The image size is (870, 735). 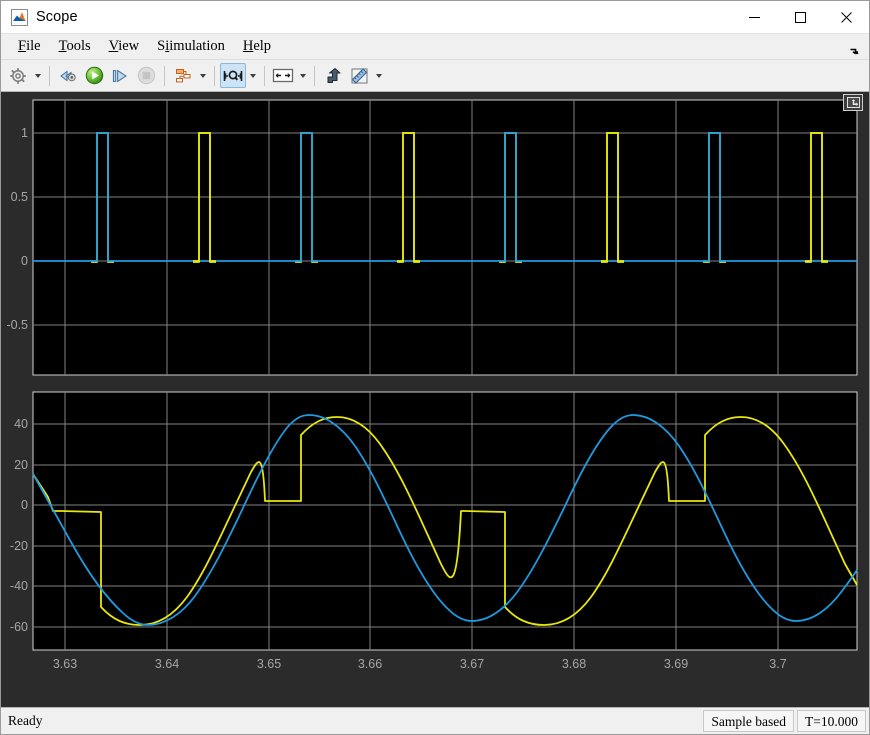 What do you see at coordinates (435, 720) in the screenshot?
I see `status-bar: Ready Sample based T=10.000` at bounding box center [435, 720].